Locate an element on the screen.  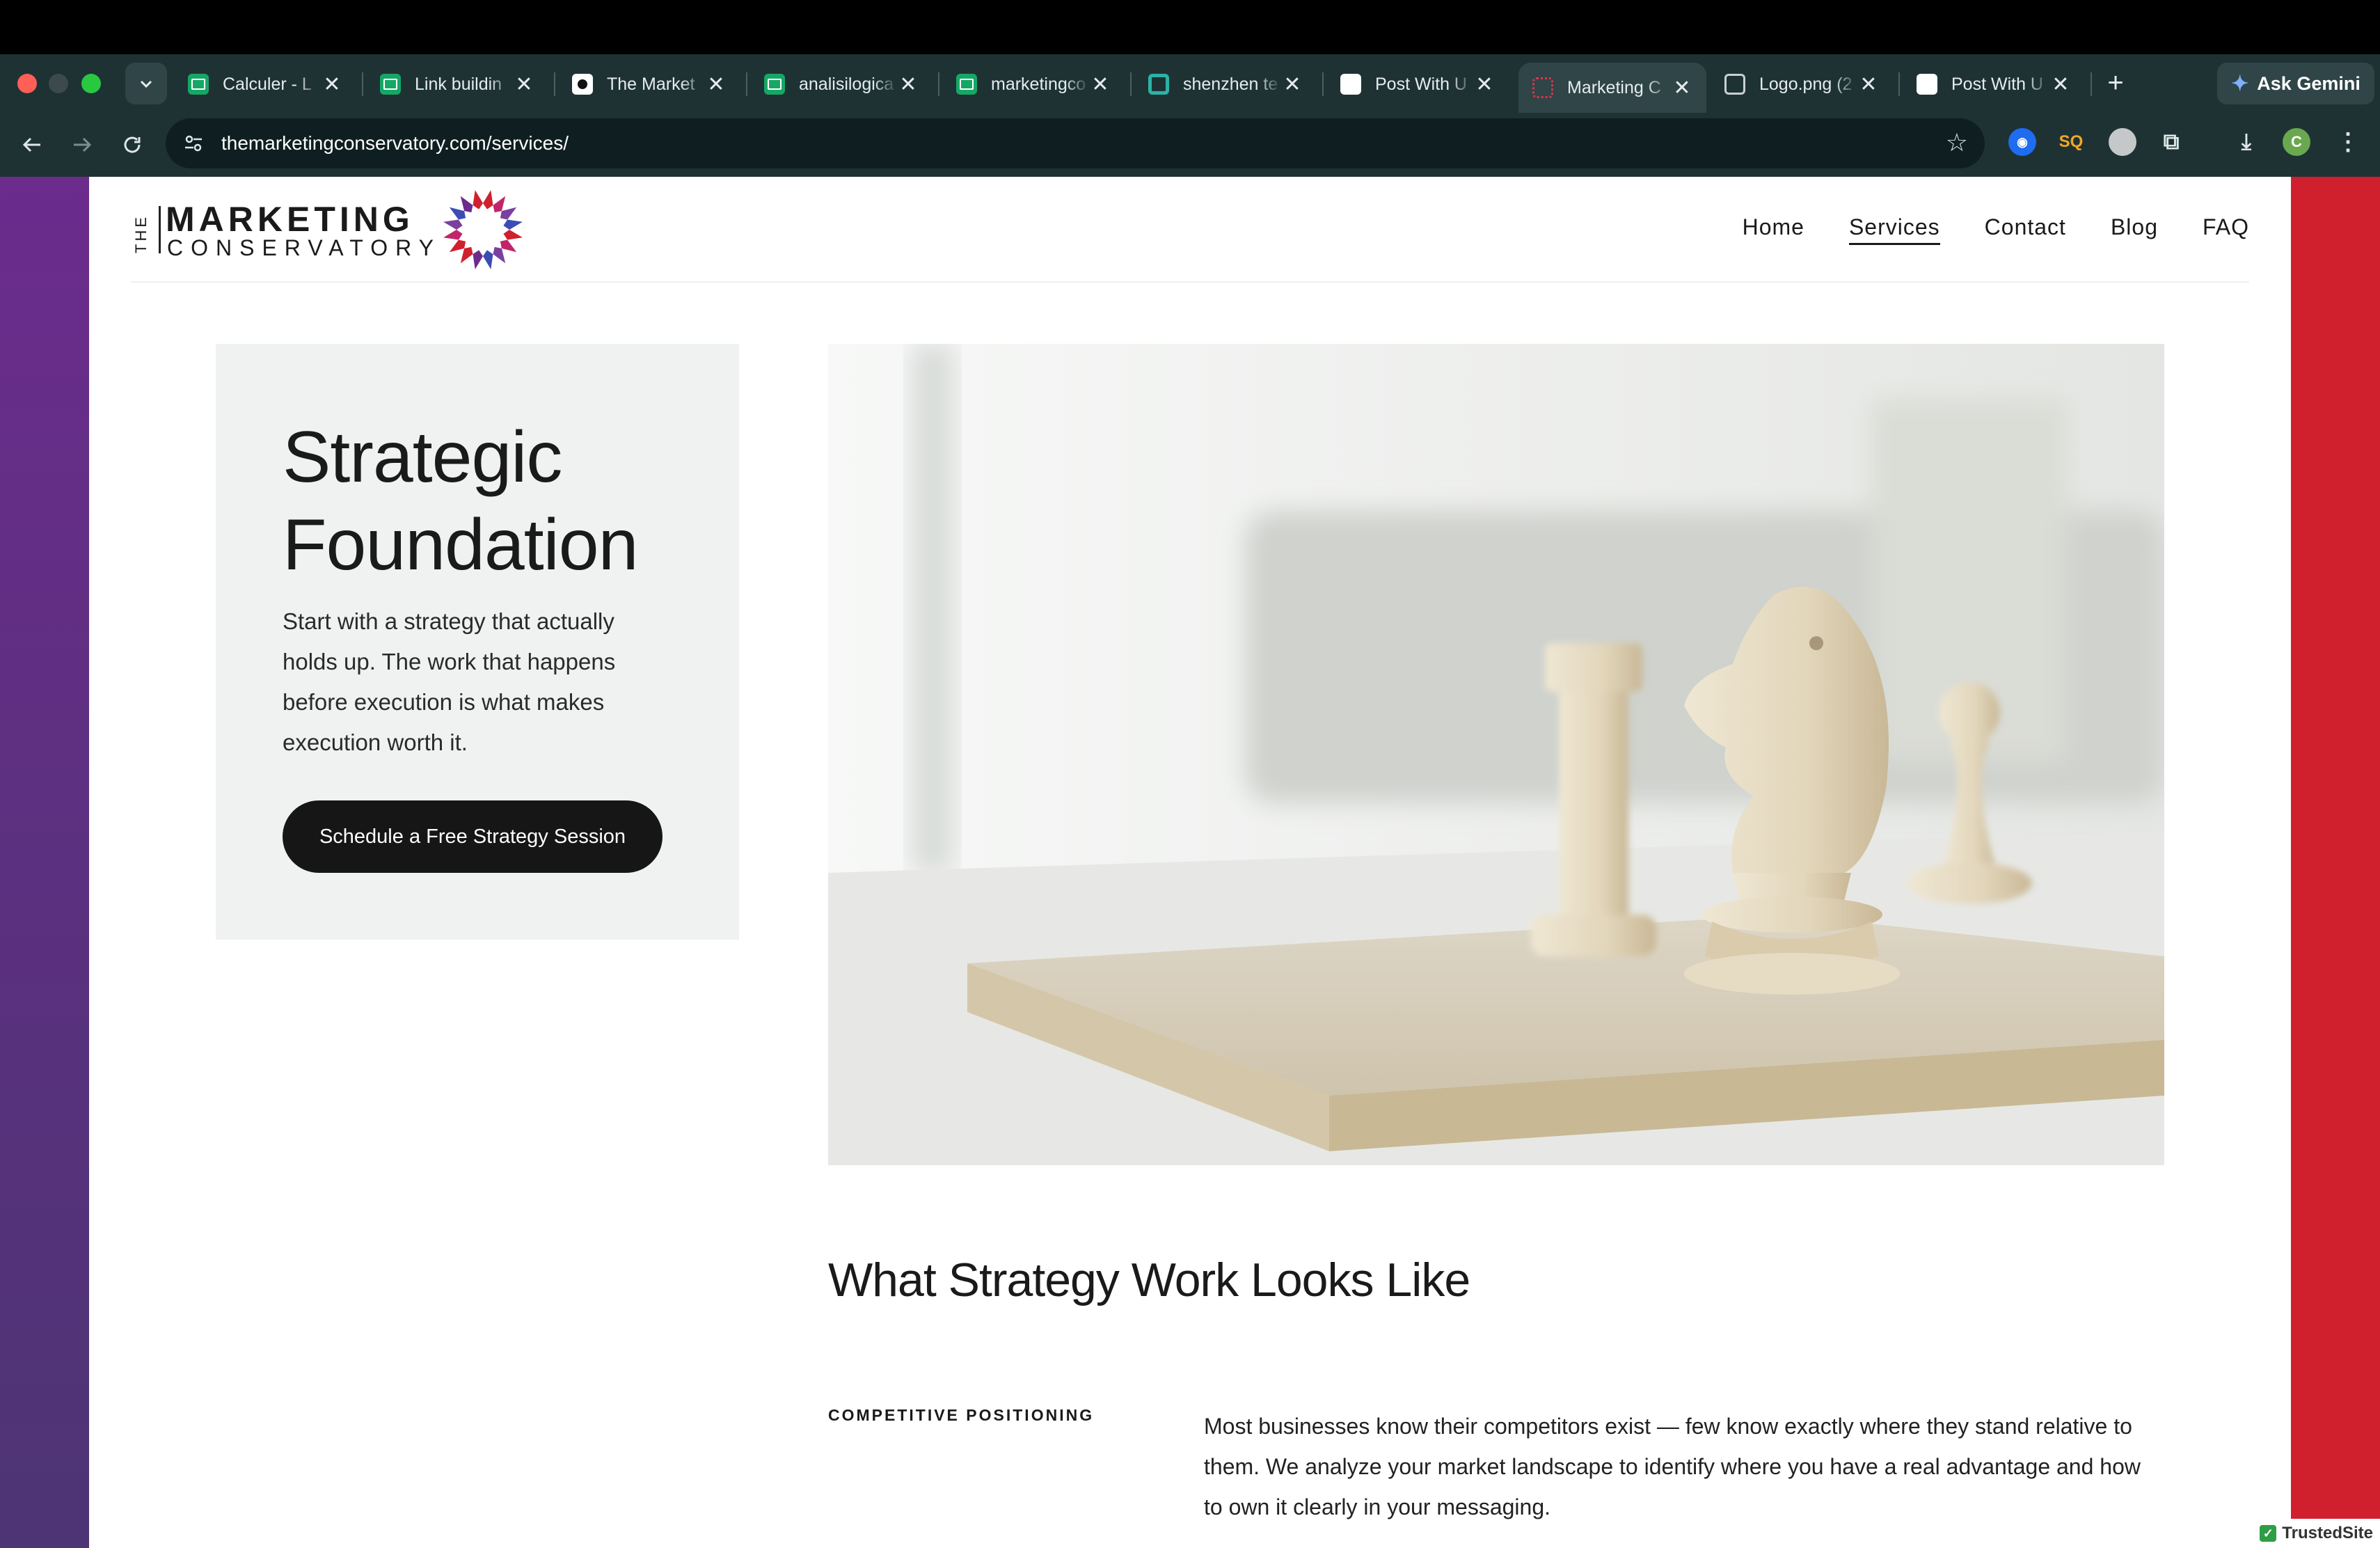
tab-search-button is located at coordinates (146, 83).